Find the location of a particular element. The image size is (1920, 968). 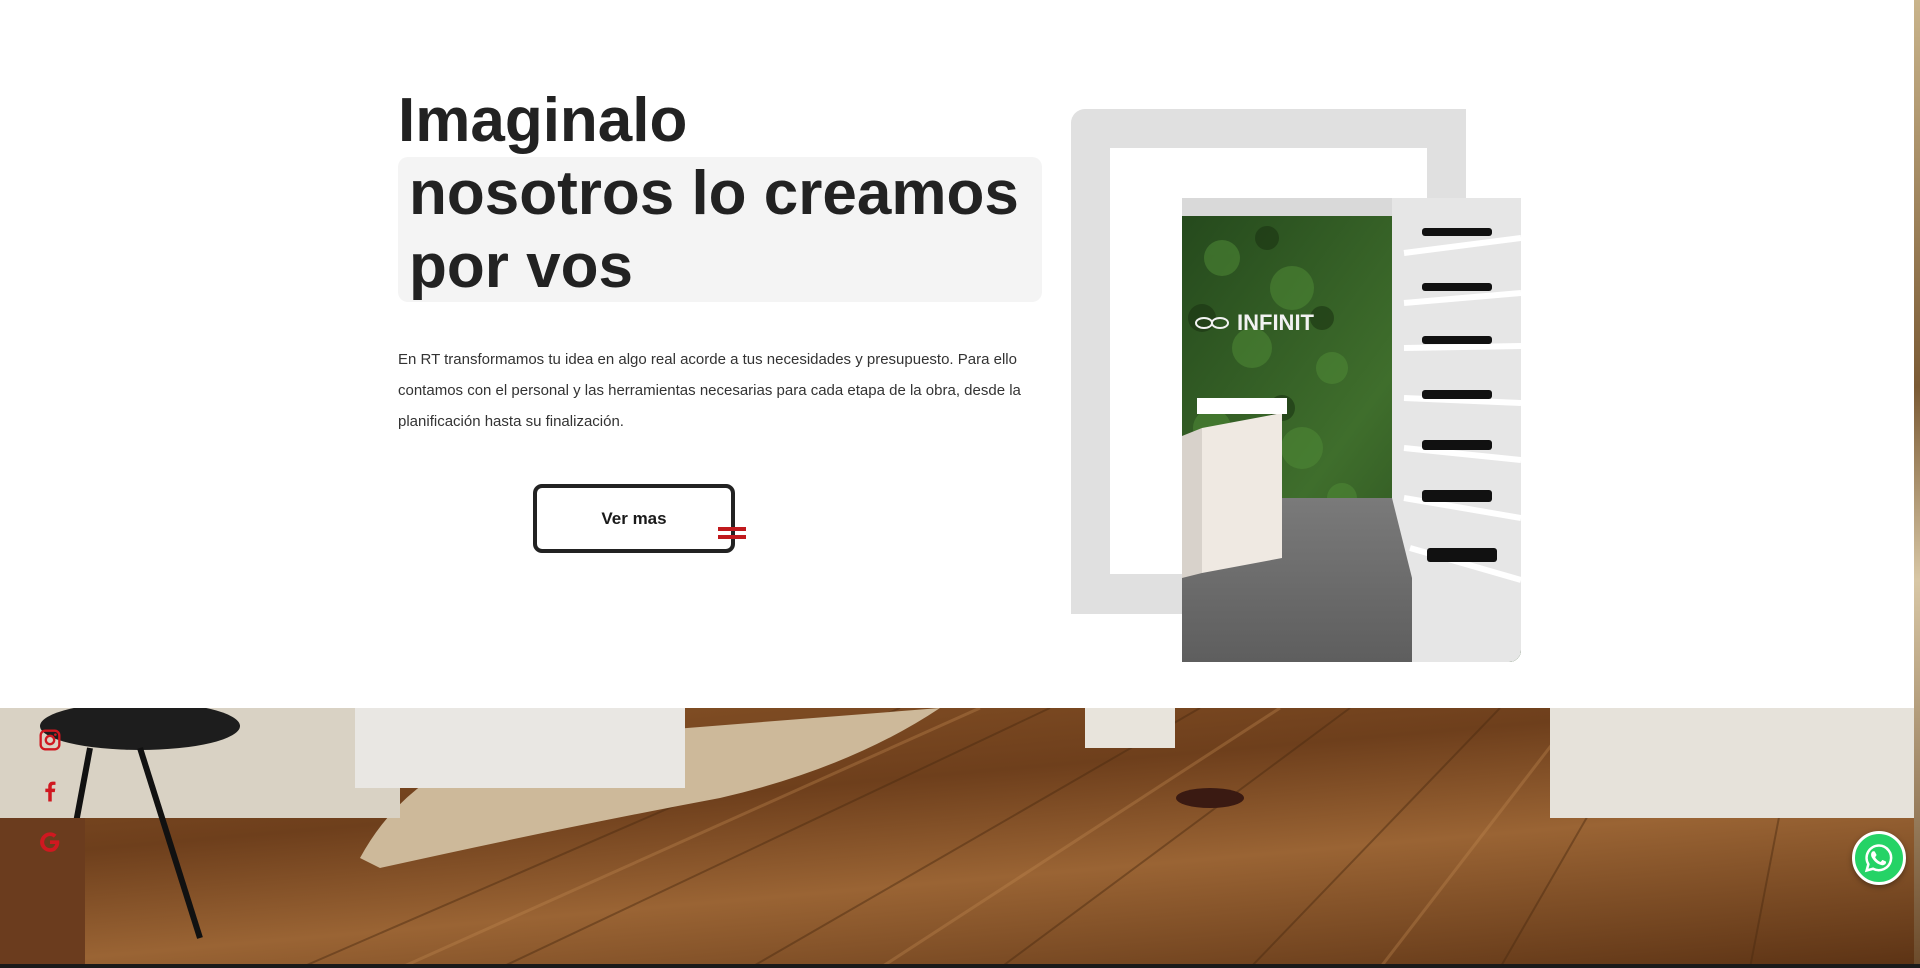

social-links is located at coordinates (51, 802).